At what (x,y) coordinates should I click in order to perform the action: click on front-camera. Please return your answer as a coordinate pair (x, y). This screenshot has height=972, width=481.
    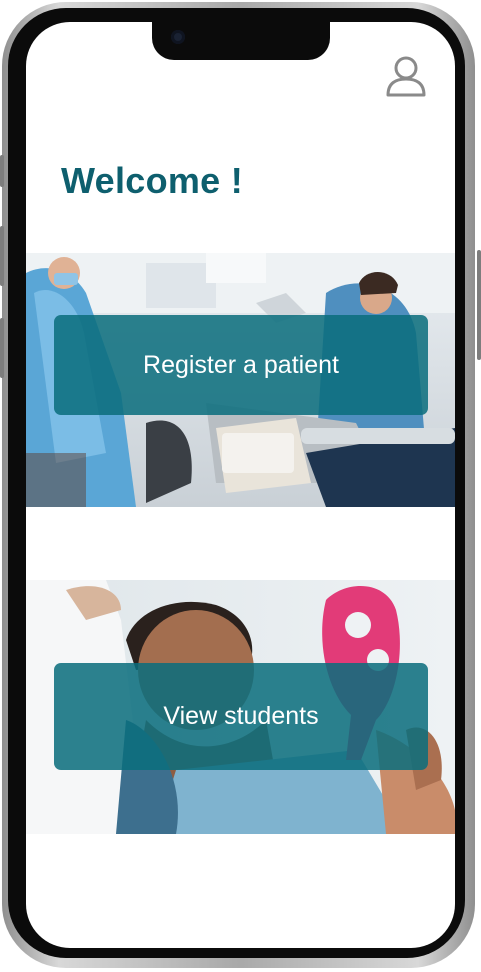
    Looking at the image, I should click on (178, 37).